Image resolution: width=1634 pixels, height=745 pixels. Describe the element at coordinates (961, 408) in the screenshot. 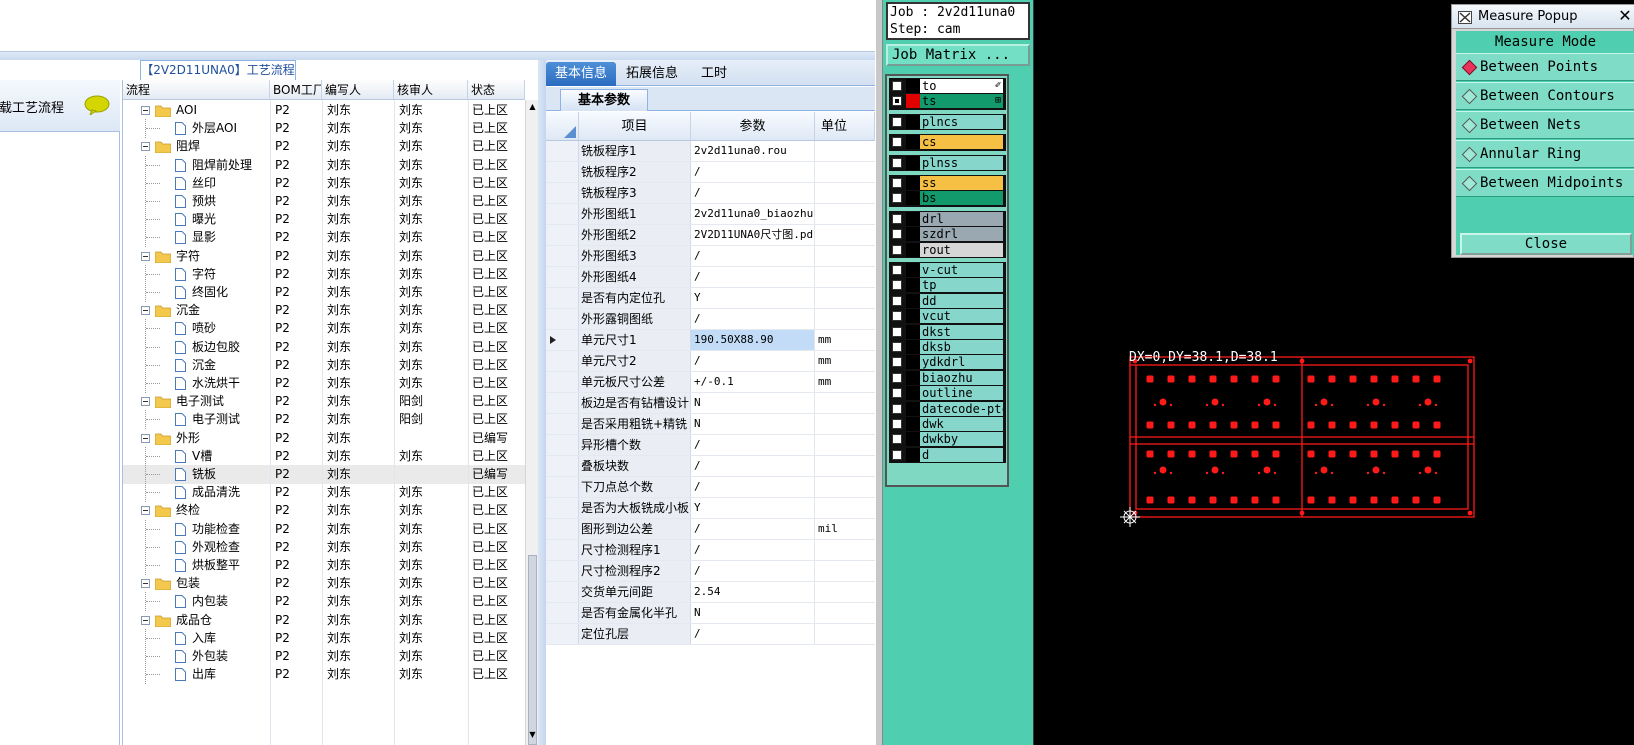

I see `layer-name: datecode-ptc` at that location.